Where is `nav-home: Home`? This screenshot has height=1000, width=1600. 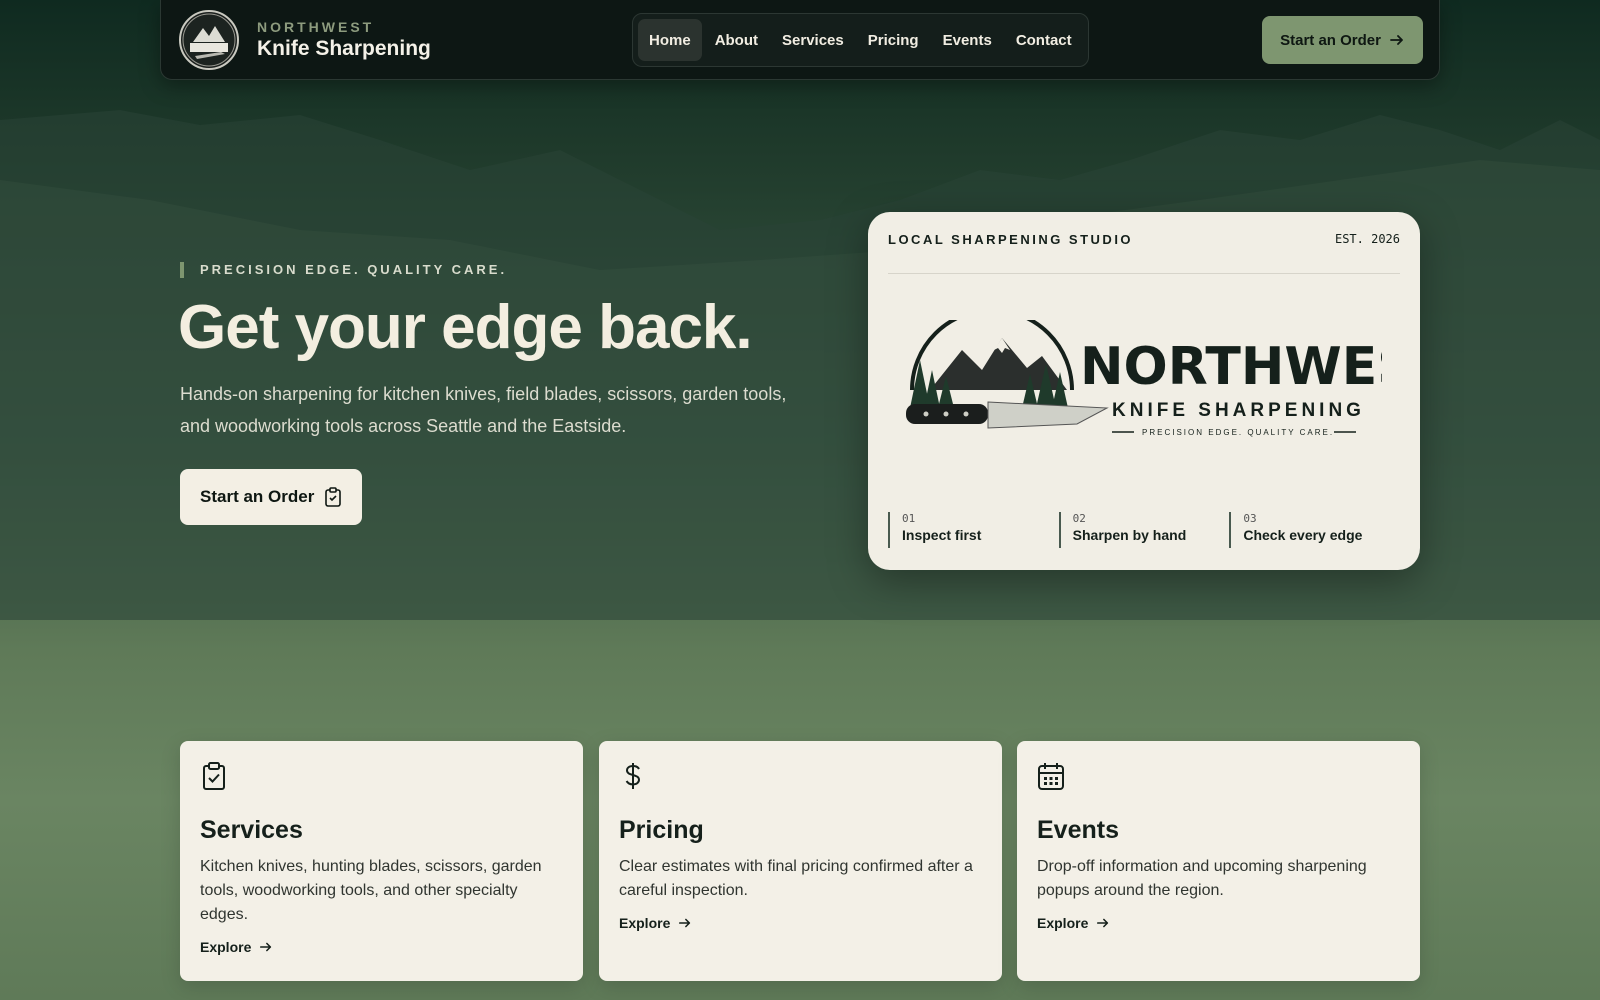 nav-home: Home is located at coordinates (670, 40).